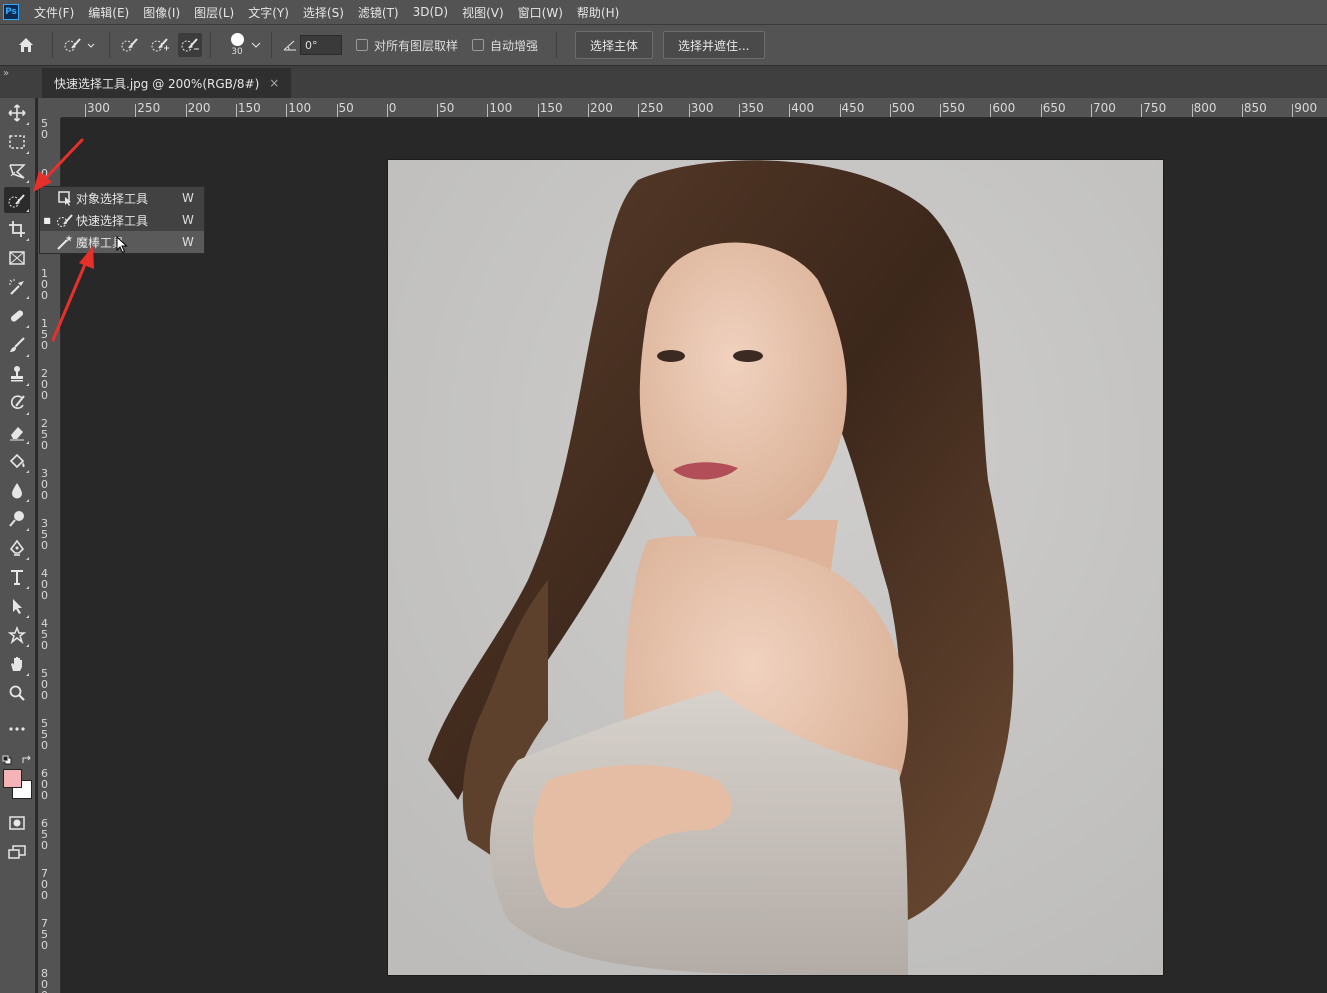  I want to click on foreground-color-swatch, so click(12, 778).